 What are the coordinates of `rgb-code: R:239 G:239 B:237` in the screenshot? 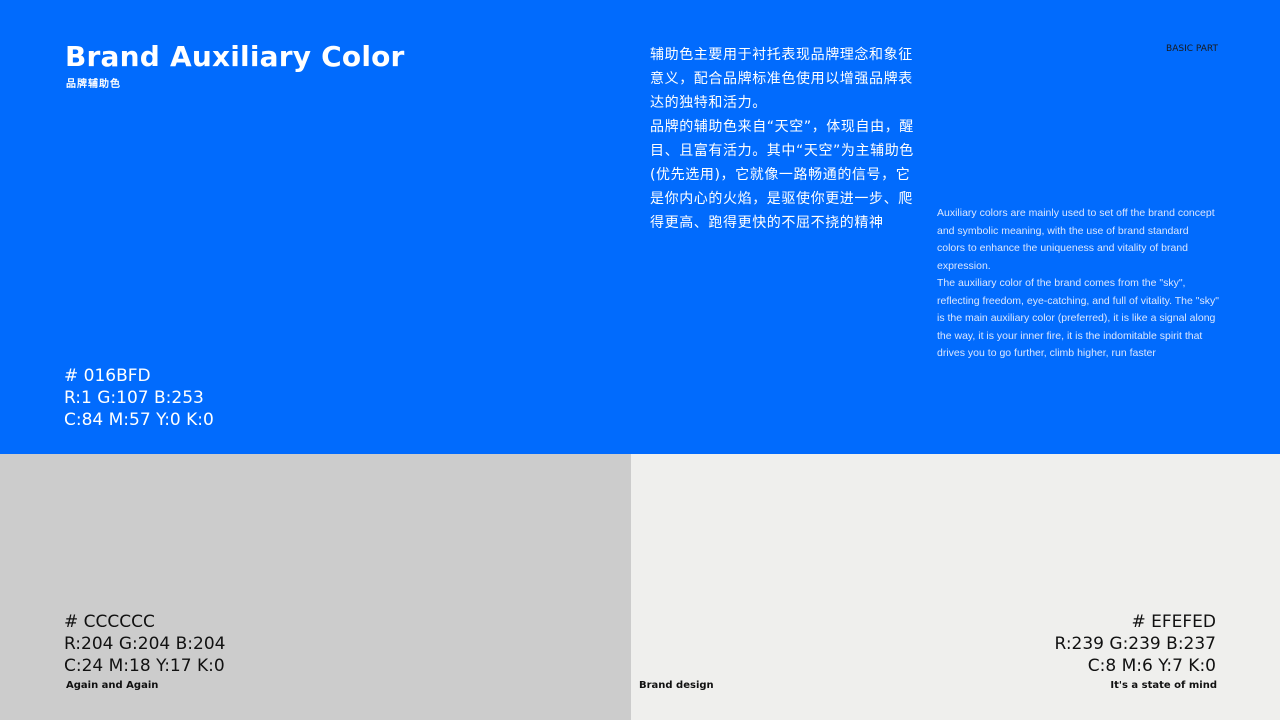 It's located at (1135, 644).